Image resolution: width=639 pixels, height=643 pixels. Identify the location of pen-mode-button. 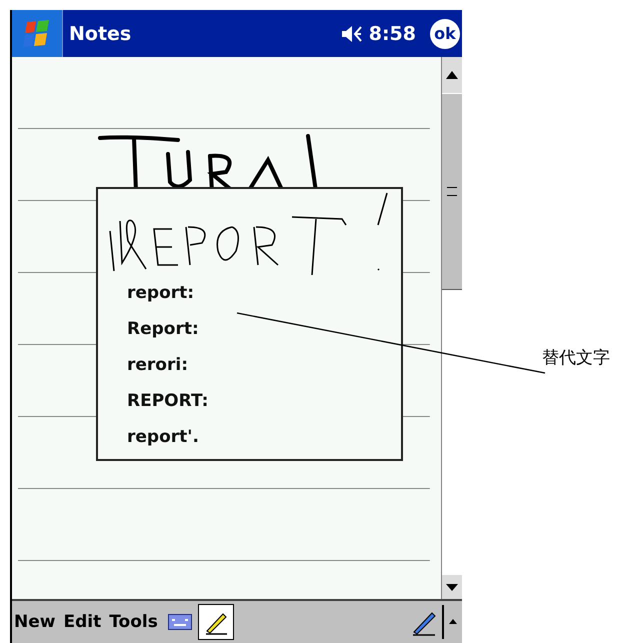
(216, 622).